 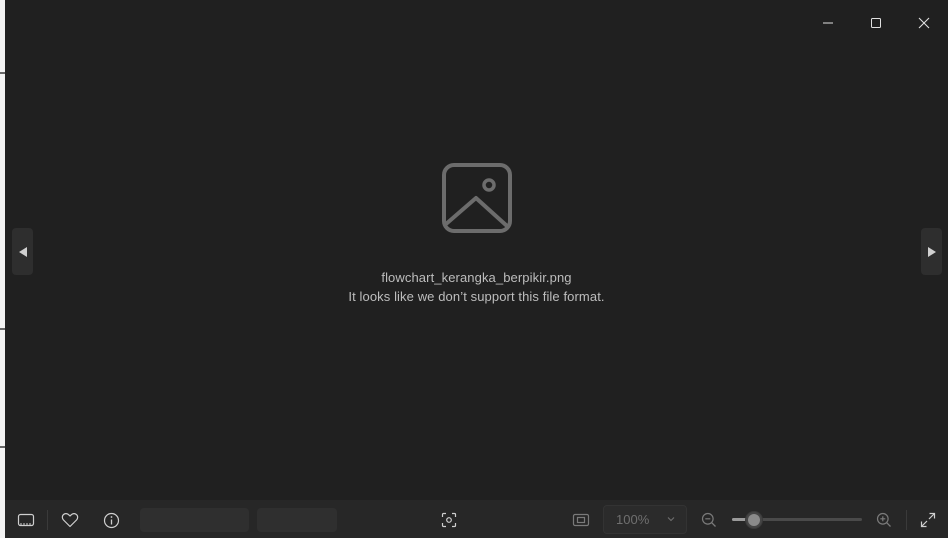 I want to click on scan-icon, so click(x=449, y=520).